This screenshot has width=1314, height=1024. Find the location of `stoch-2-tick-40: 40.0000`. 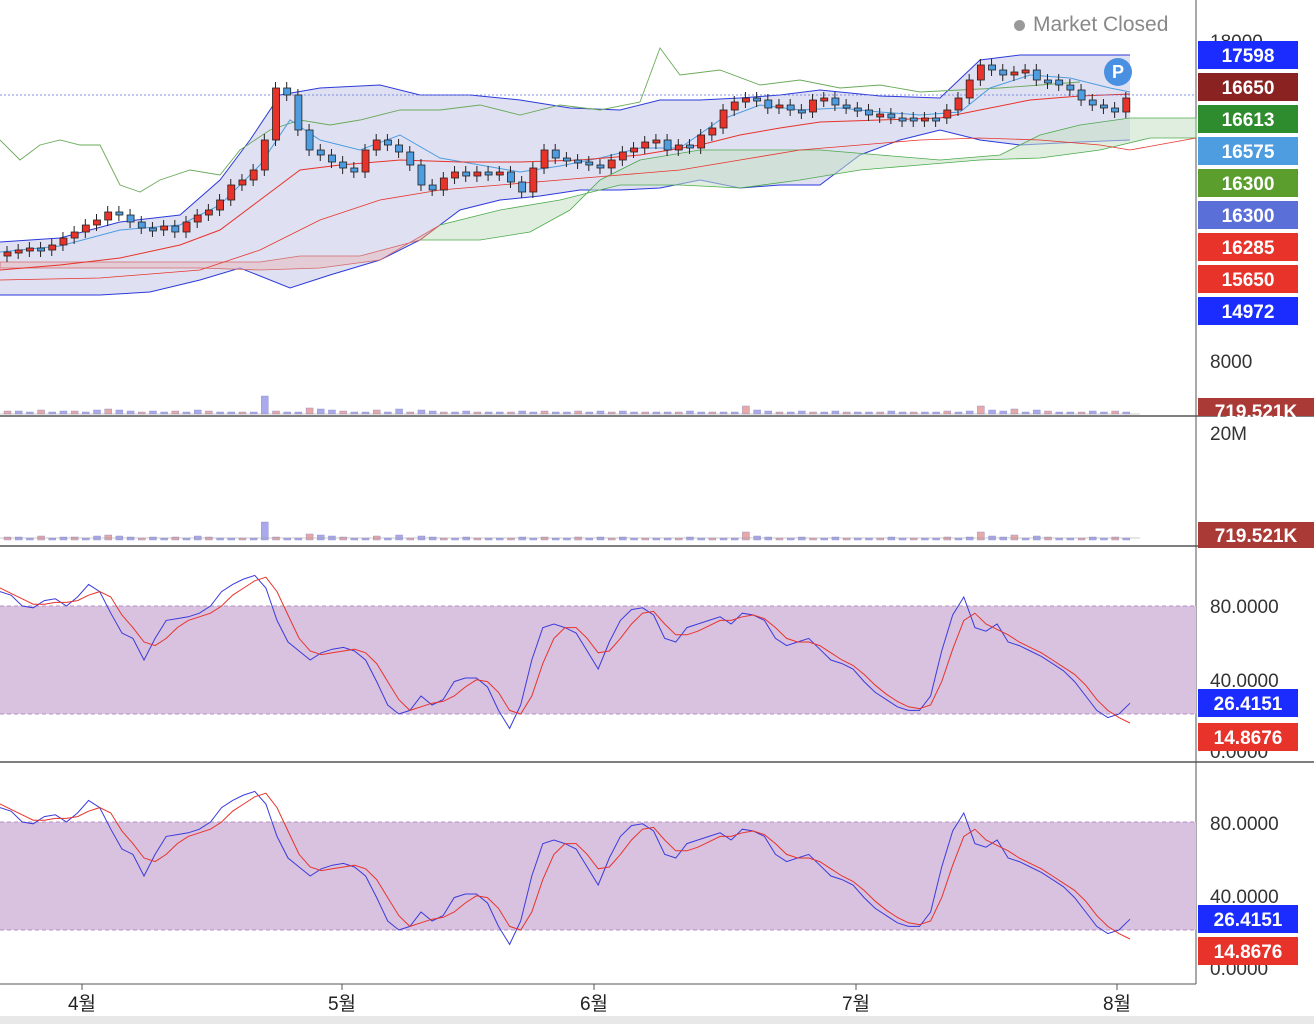

stoch-2-tick-40: 40.0000 is located at coordinates (1244, 897).